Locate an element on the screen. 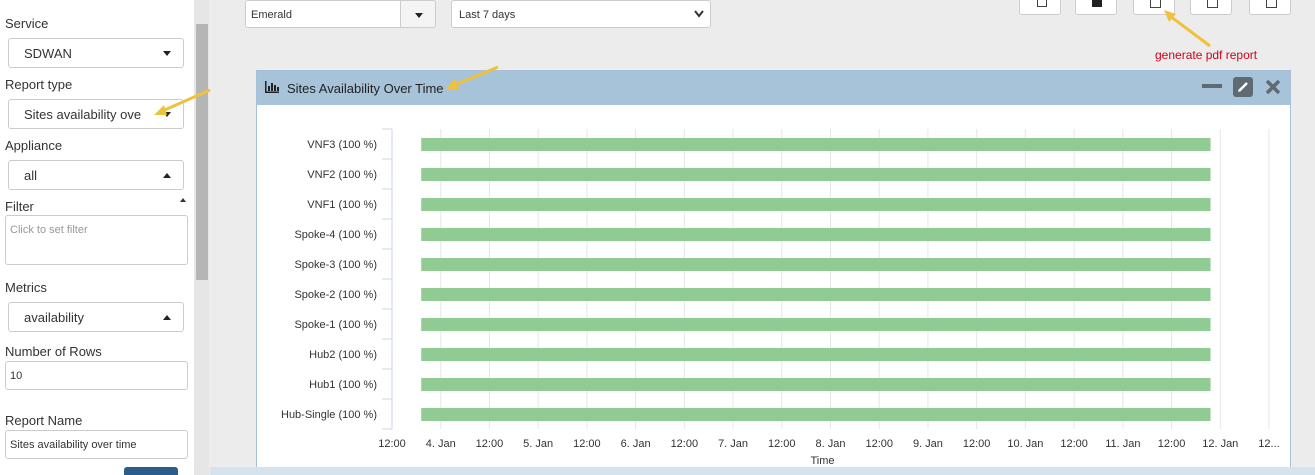 The image size is (1315, 475). appliance-label: Appliance is located at coordinates (34, 145).